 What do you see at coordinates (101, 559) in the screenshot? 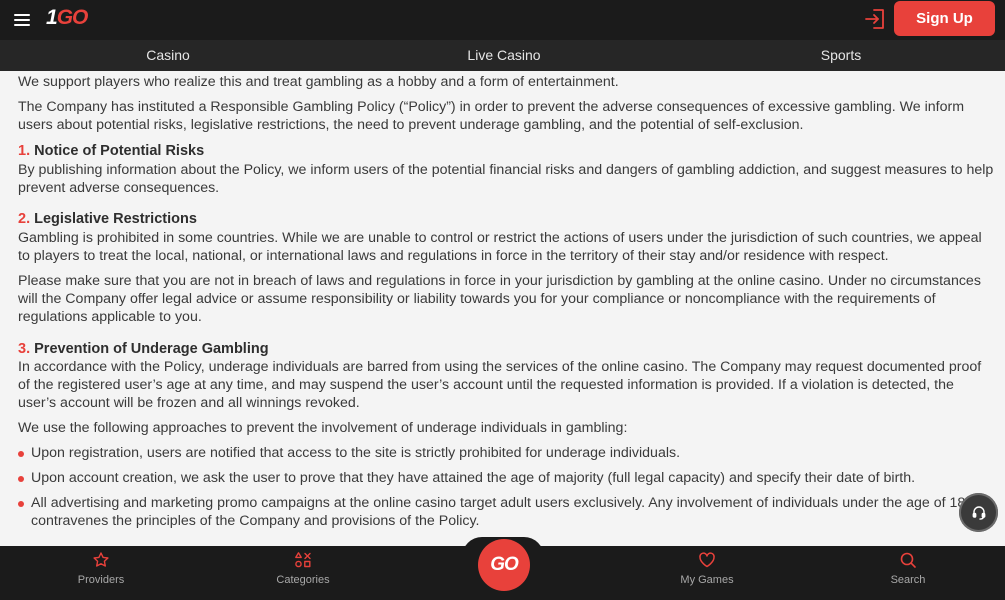
I see `star-icon` at bounding box center [101, 559].